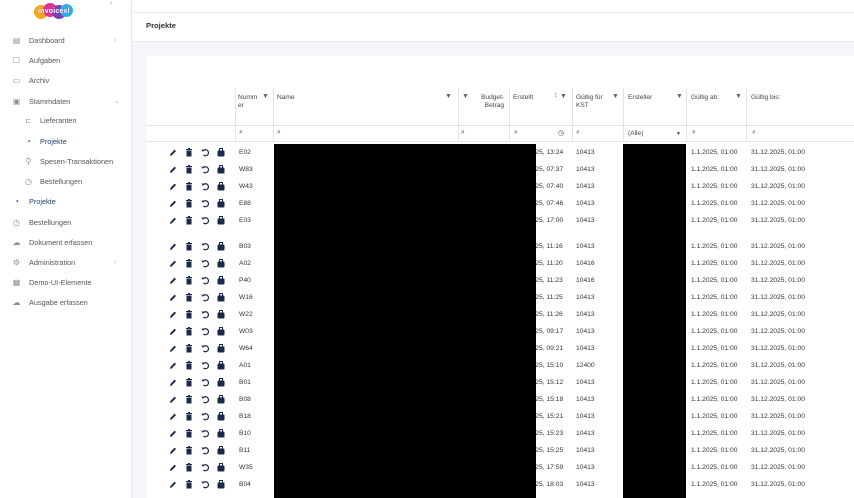  Describe the element at coordinates (561, 133) in the screenshot. I see `erstellt-clock-icon: ◷` at that location.